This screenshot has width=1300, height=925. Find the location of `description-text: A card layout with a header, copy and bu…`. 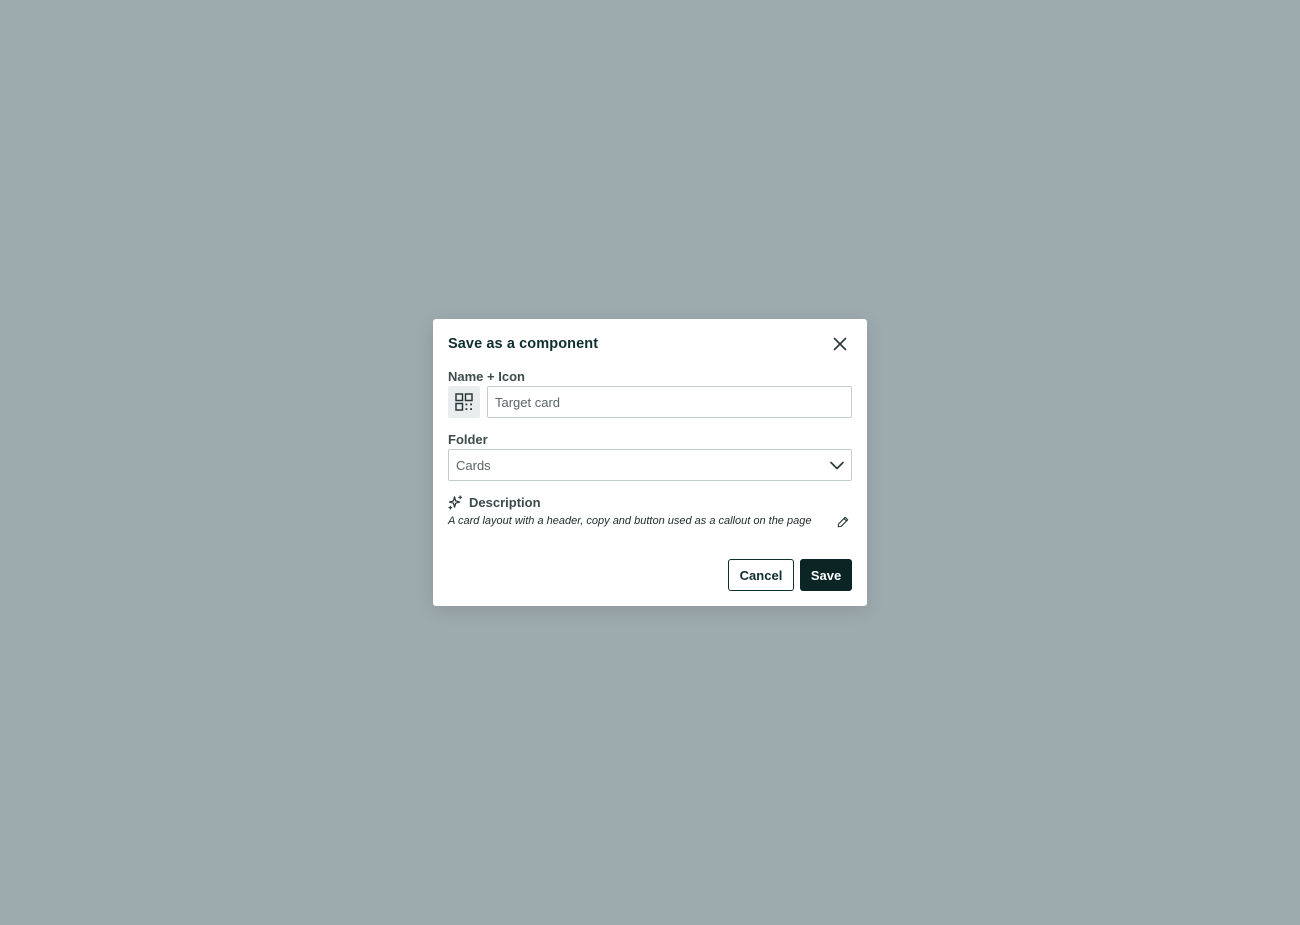

description-text: A card layout with a header, copy and bu… is located at coordinates (630, 521).